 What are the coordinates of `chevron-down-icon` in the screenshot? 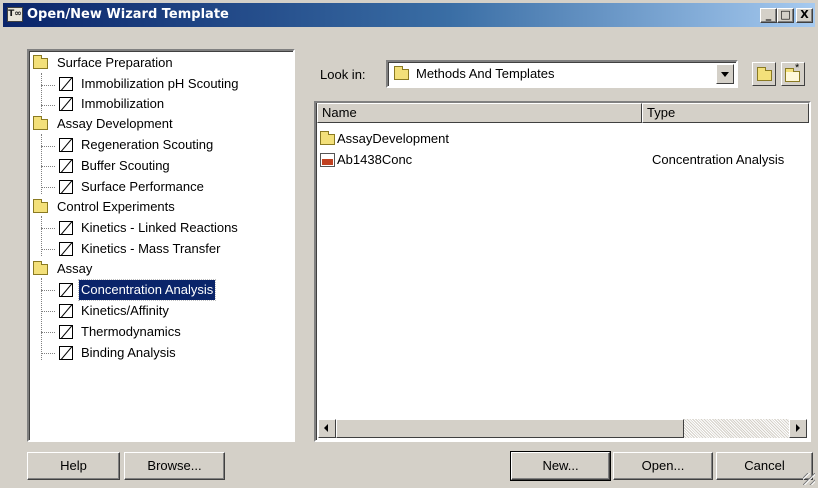 It's located at (725, 74).